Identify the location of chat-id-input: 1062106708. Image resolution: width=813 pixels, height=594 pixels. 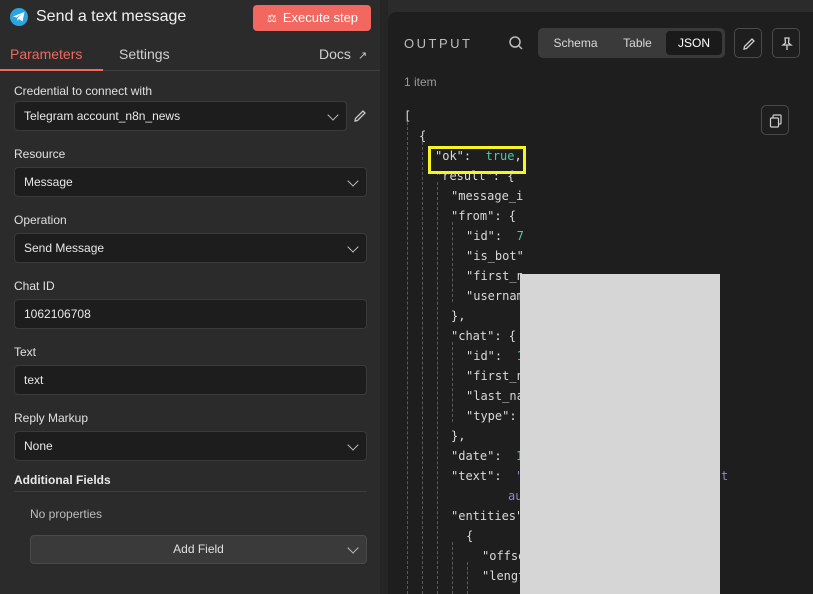
(190, 314).